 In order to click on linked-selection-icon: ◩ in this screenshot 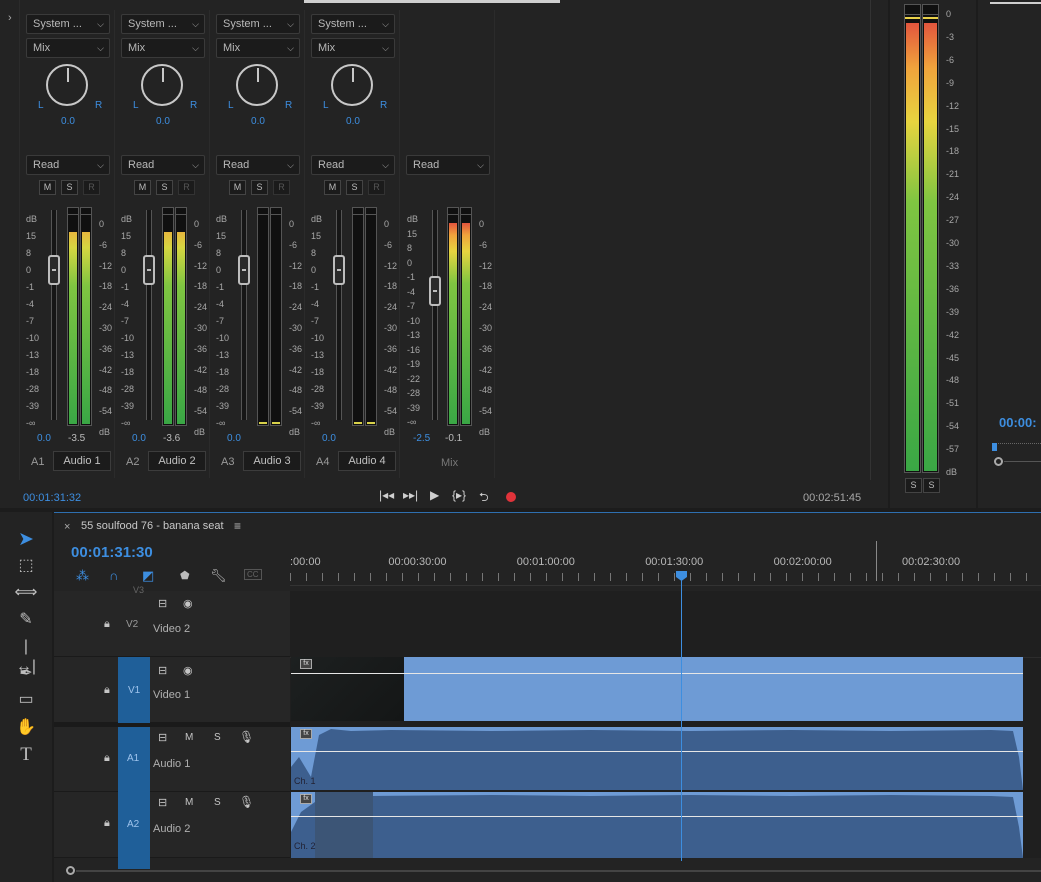, I will do `click(148, 576)`.